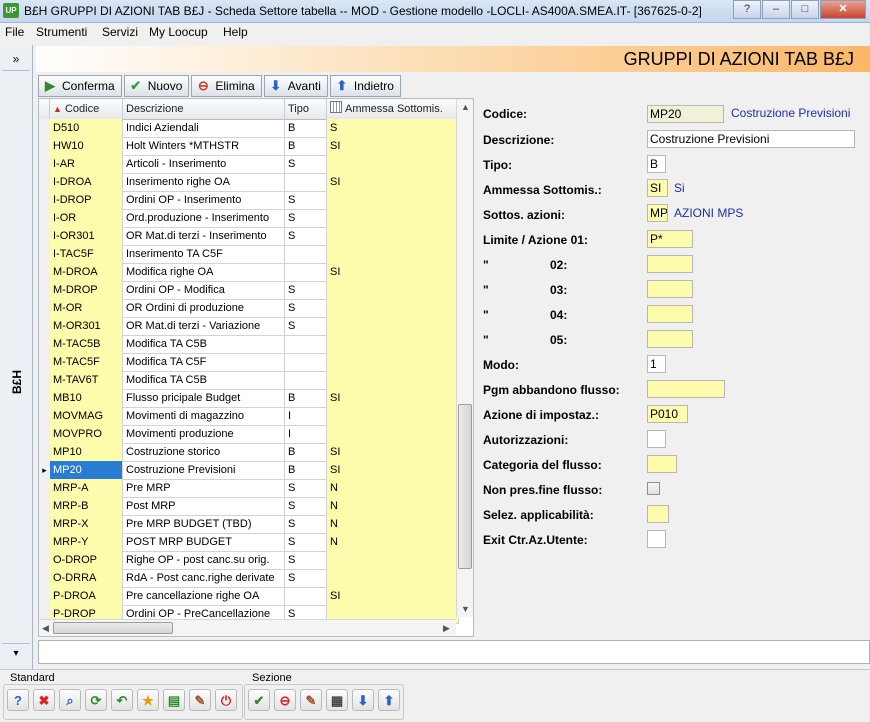  What do you see at coordinates (86, 146) in the screenshot?
I see `cell-codice: HW10` at bounding box center [86, 146].